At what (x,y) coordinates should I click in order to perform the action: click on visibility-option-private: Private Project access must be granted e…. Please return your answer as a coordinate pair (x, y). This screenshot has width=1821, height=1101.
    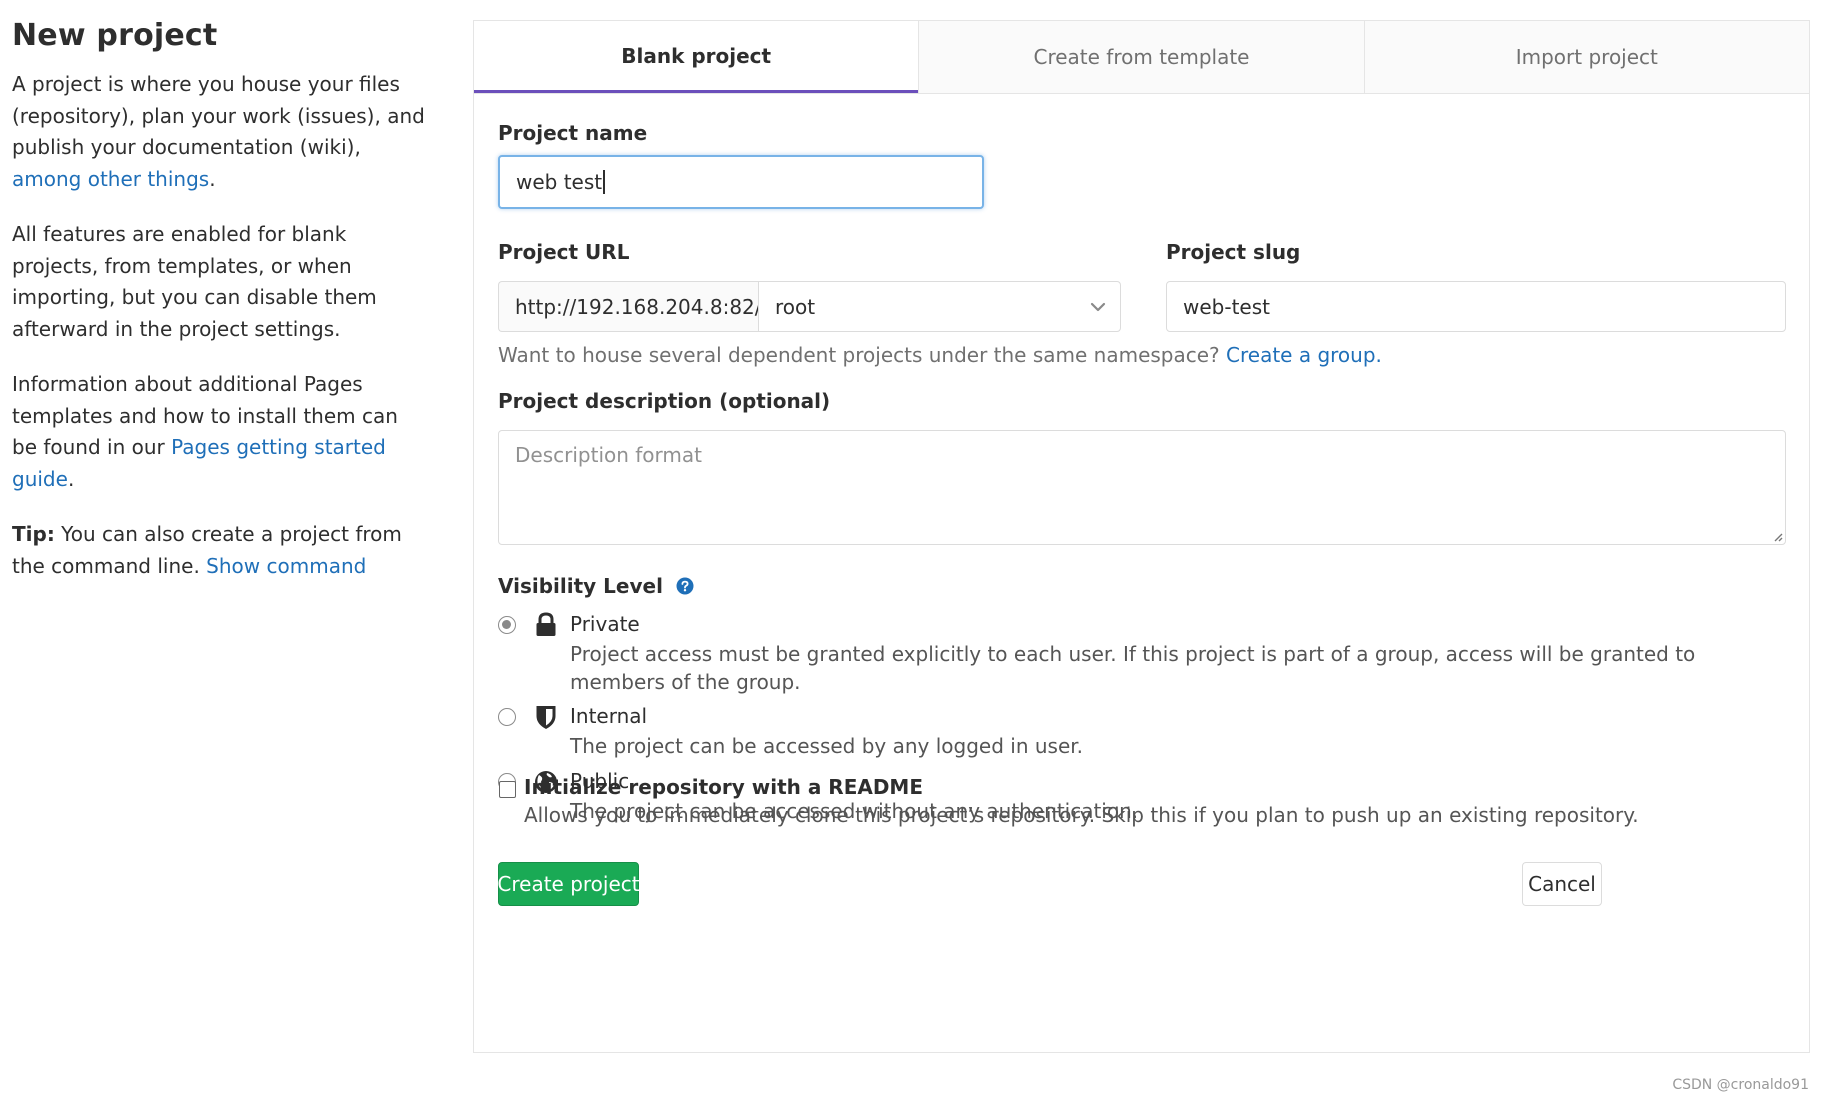
    Looking at the image, I should click on (1141, 653).